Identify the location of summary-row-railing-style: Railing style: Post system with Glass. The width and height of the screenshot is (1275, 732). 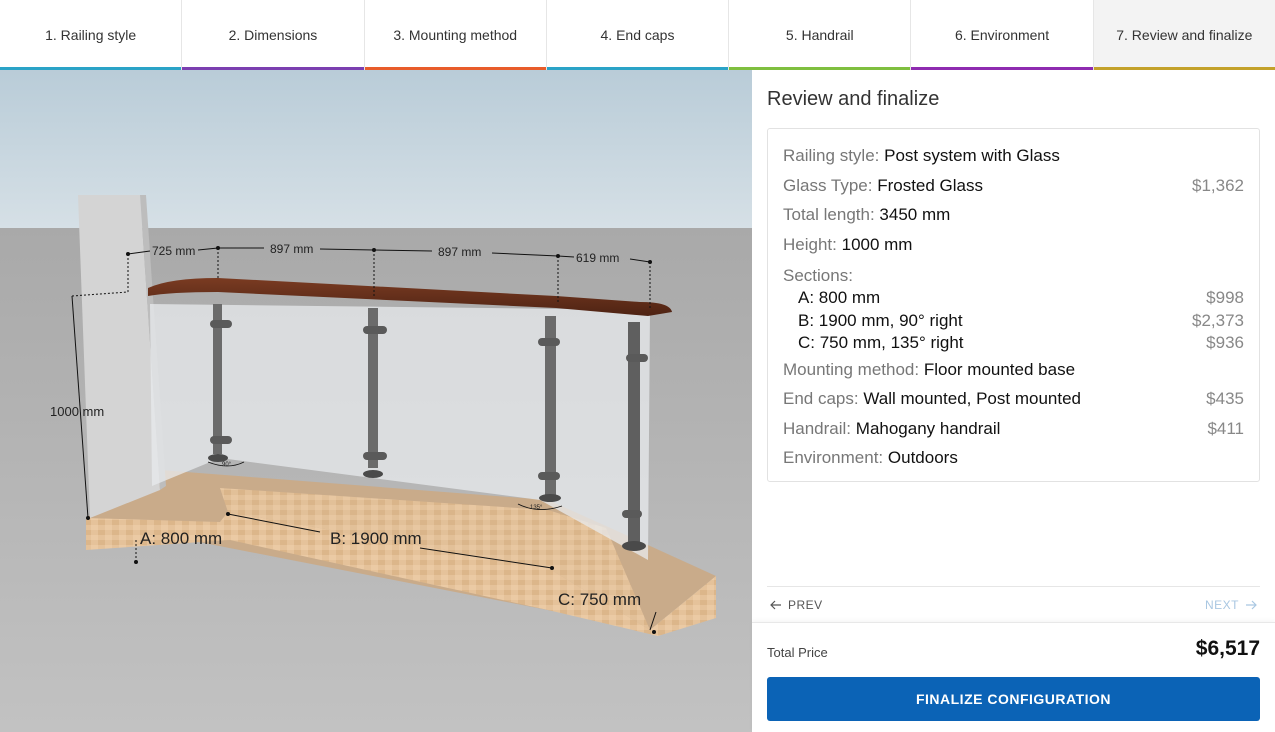
(1013, 156).